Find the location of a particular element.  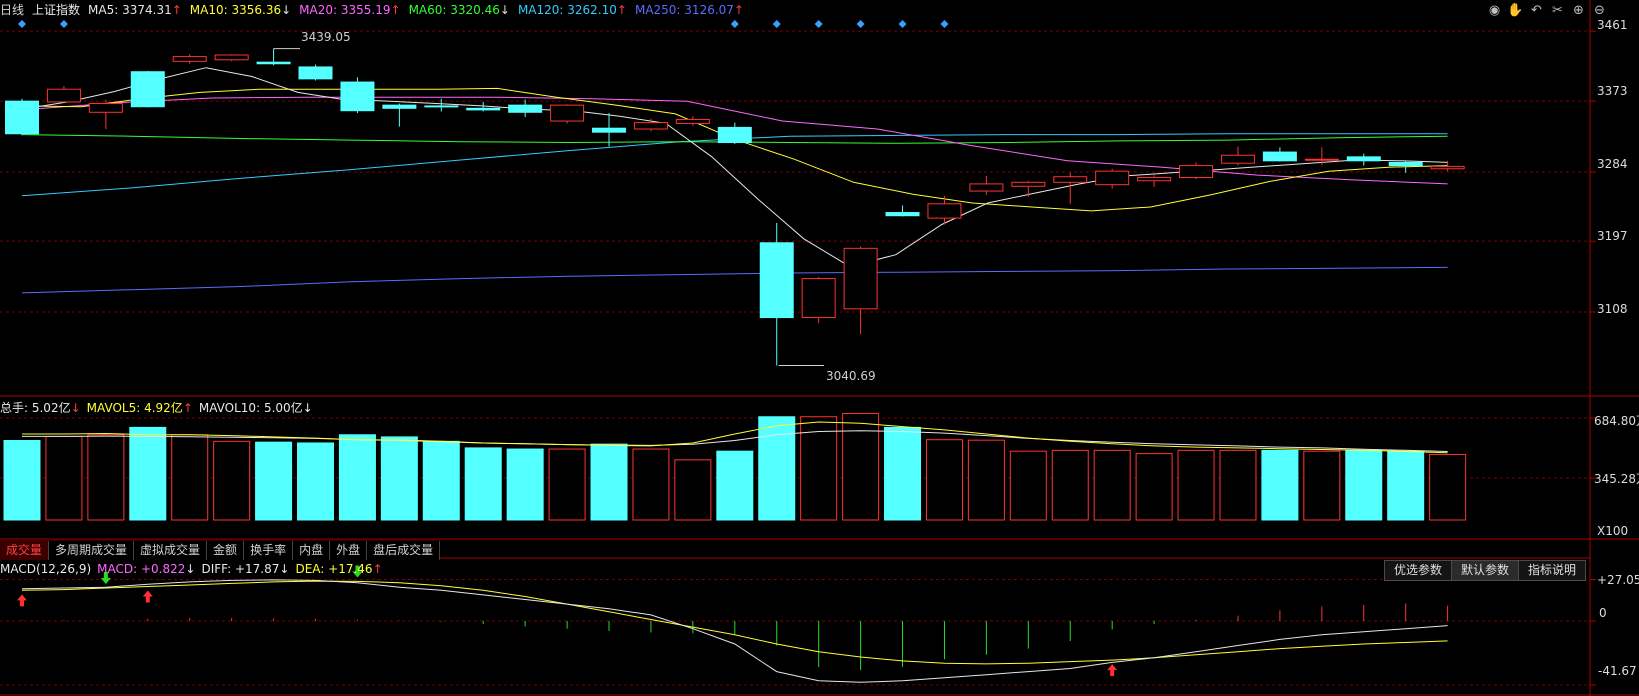

volume-legend: 总手: 5.02亿↓ MAVOL5: 4.92亿↑ MAVOL10: 5.00亿↓ is located at coordinates (156, 408).